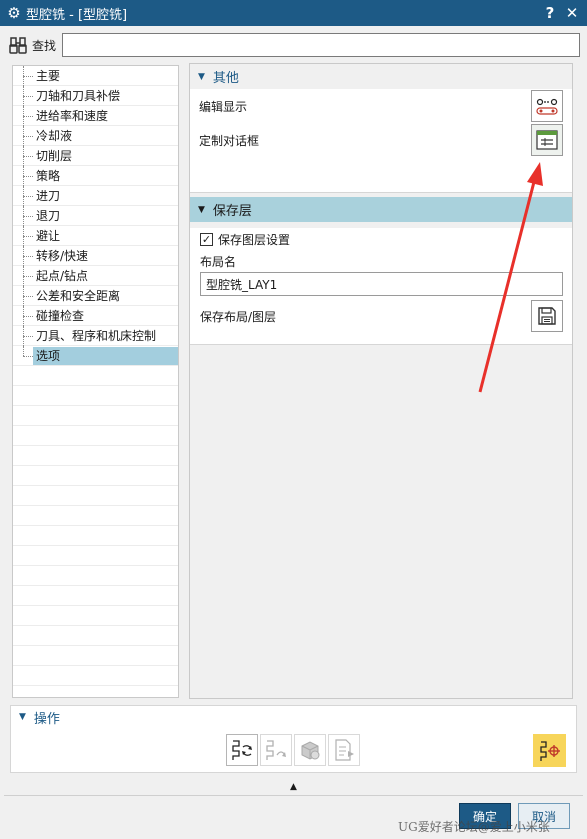  What do you see at coordinates (254, 239) in the screenshot?
I see `save-layer-settings-label: 保存图层设置` at bounding box center [254, 239].